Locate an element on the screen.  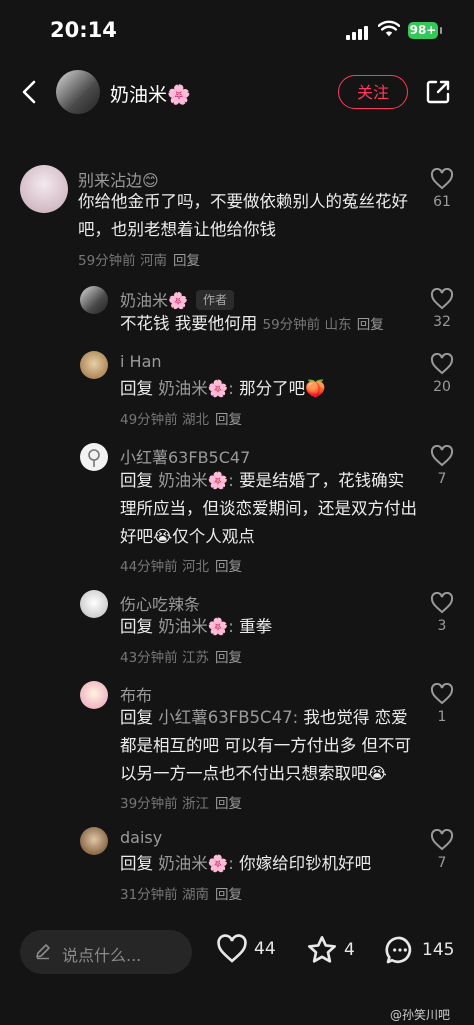
comment-text-row: 不花钱 我要他何用 59分钟前 山东 回复 is located at coordinates (270, 324).